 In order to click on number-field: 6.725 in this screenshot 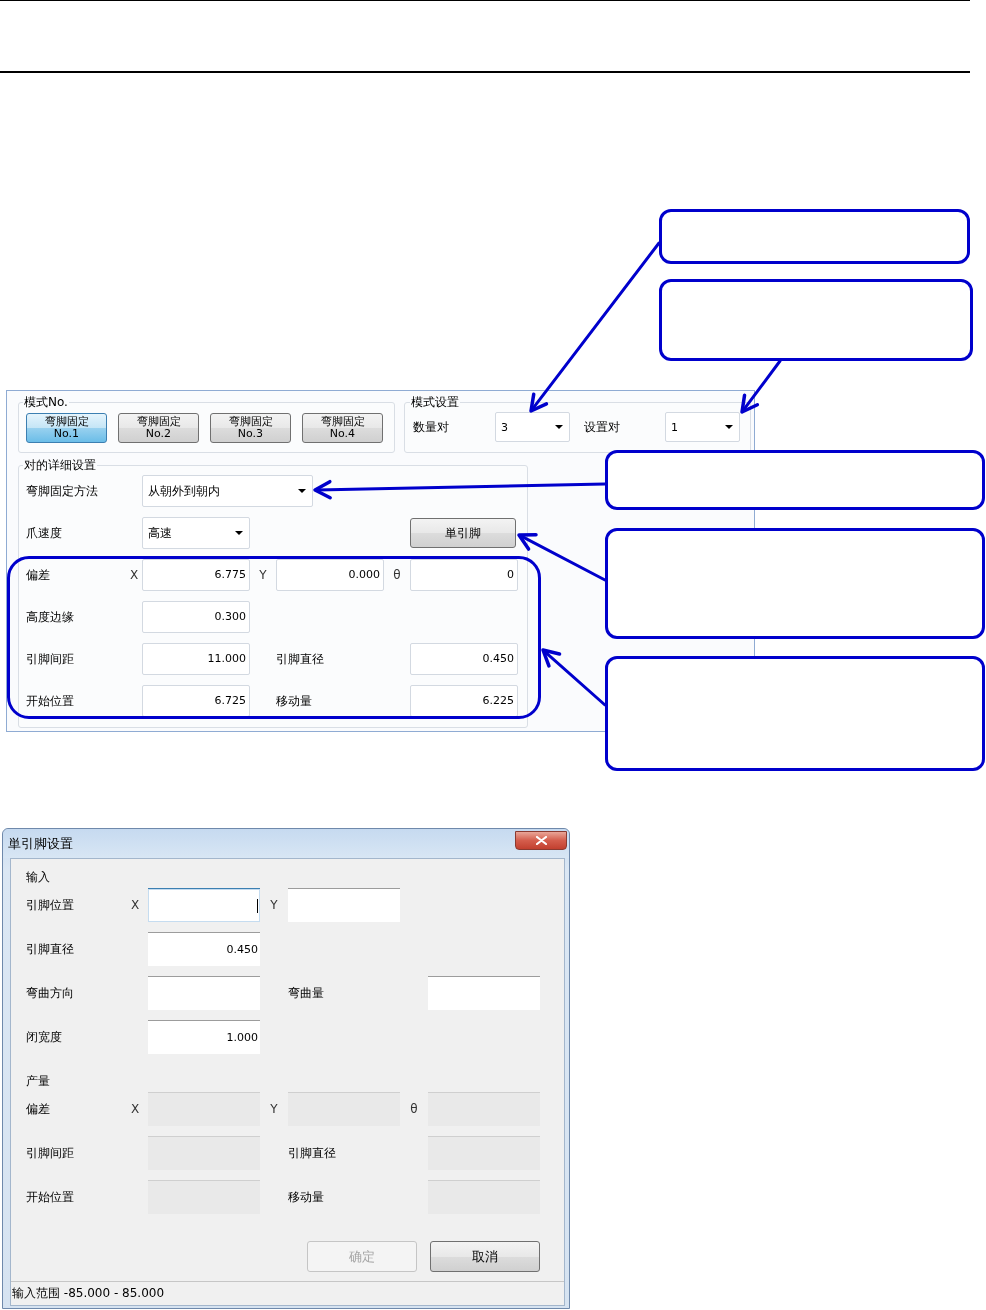, I will do `click(196, 701)`.